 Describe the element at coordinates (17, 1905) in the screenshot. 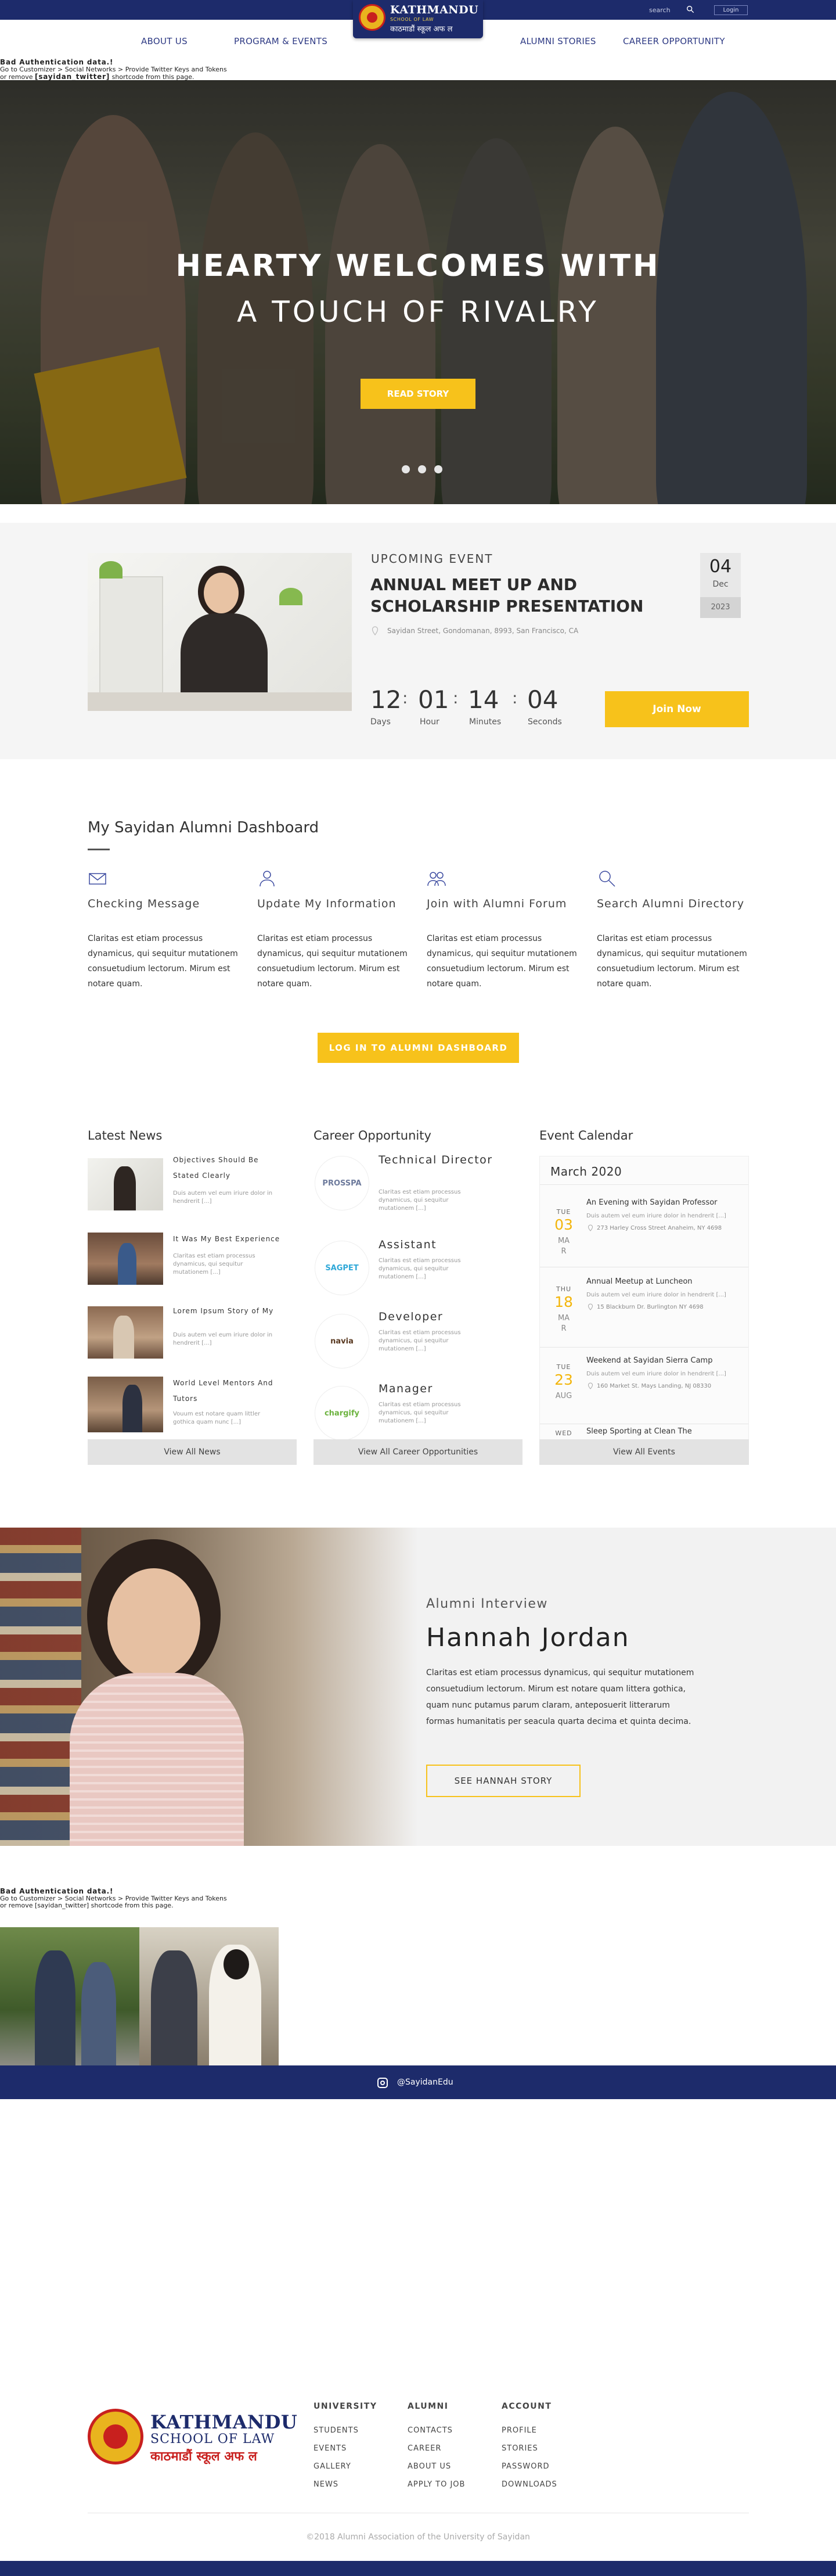

I see `twitter-error-line2-prefix: or remove` at that location.